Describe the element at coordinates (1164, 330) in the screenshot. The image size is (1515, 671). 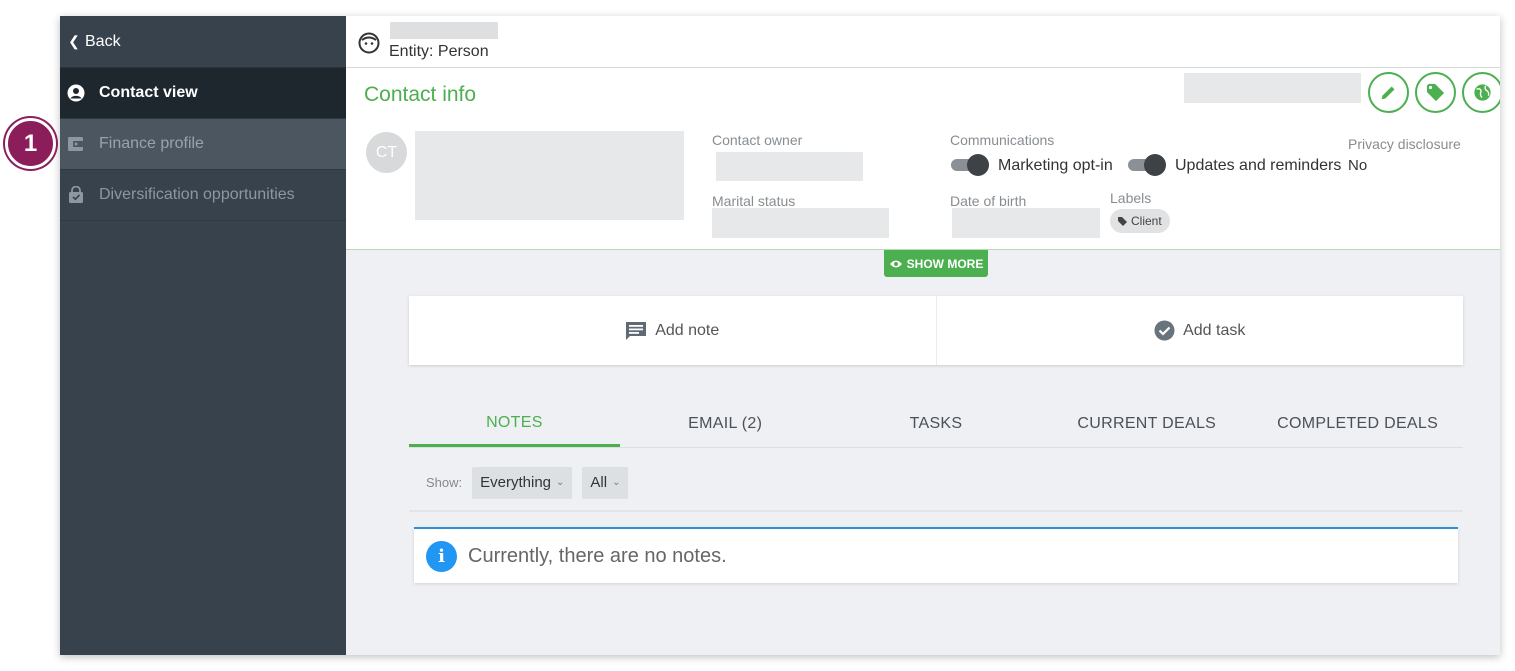
I see `check-circle-icon` at that location.